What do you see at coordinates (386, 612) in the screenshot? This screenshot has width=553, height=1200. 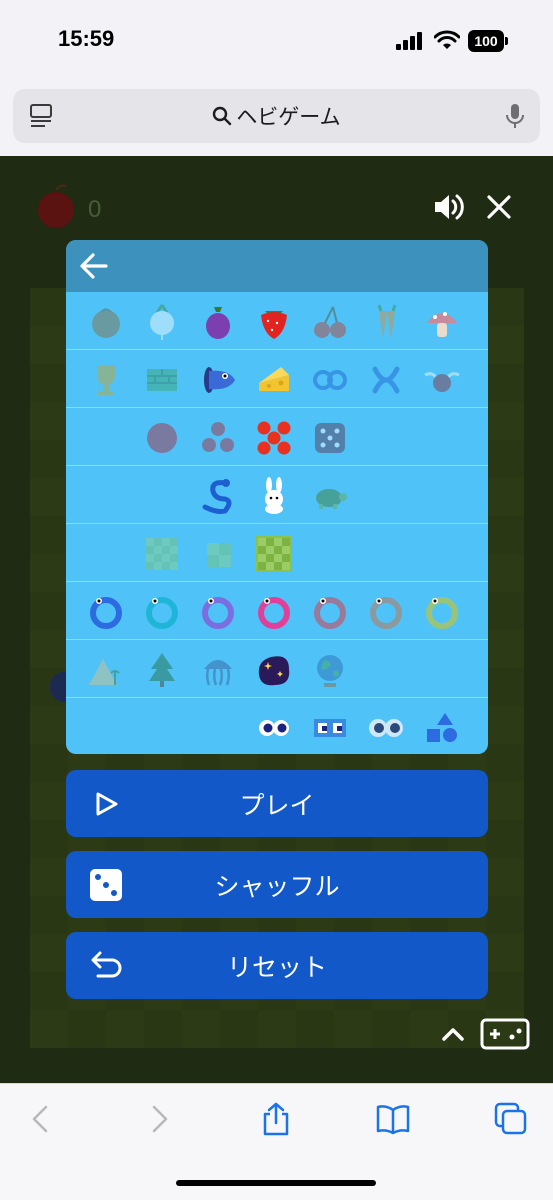 I see `grey-snake-icon` at bounding box center [386, 612].